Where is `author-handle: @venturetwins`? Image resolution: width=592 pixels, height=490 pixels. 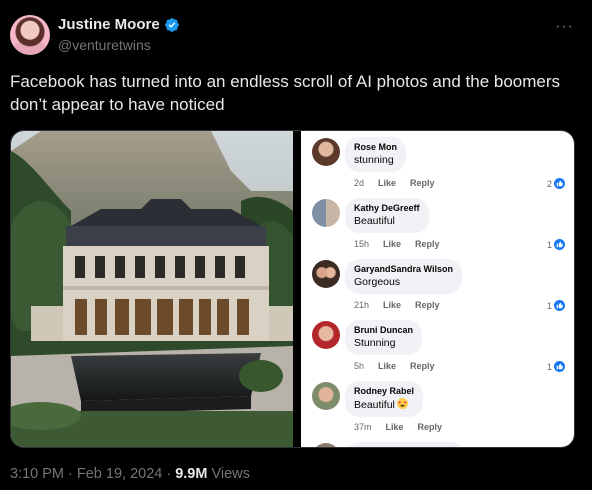 author-handle: @venturetwins is located at coordinates (104, 45).